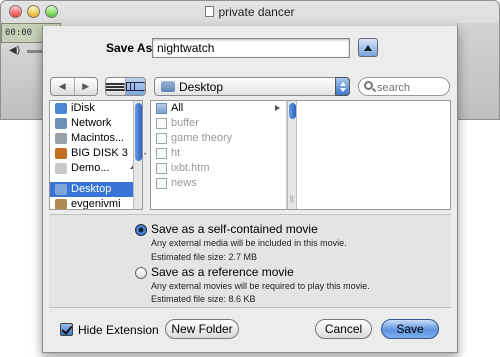 The image size is (500, 357). Describe the element at coordinates (61, 204) in the screenshot. I see `home-icon` at that location.